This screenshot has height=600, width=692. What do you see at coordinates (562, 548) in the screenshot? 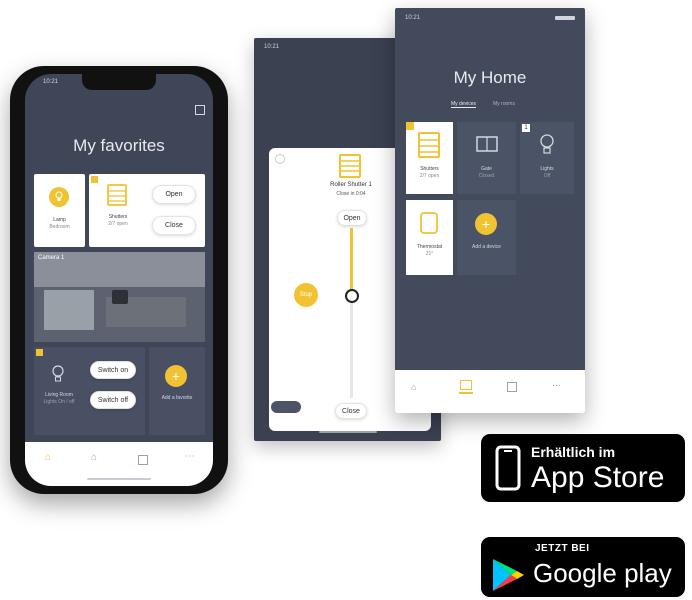
I see `badge-line1: JETZT BEI` at bounding box center [562, 548].